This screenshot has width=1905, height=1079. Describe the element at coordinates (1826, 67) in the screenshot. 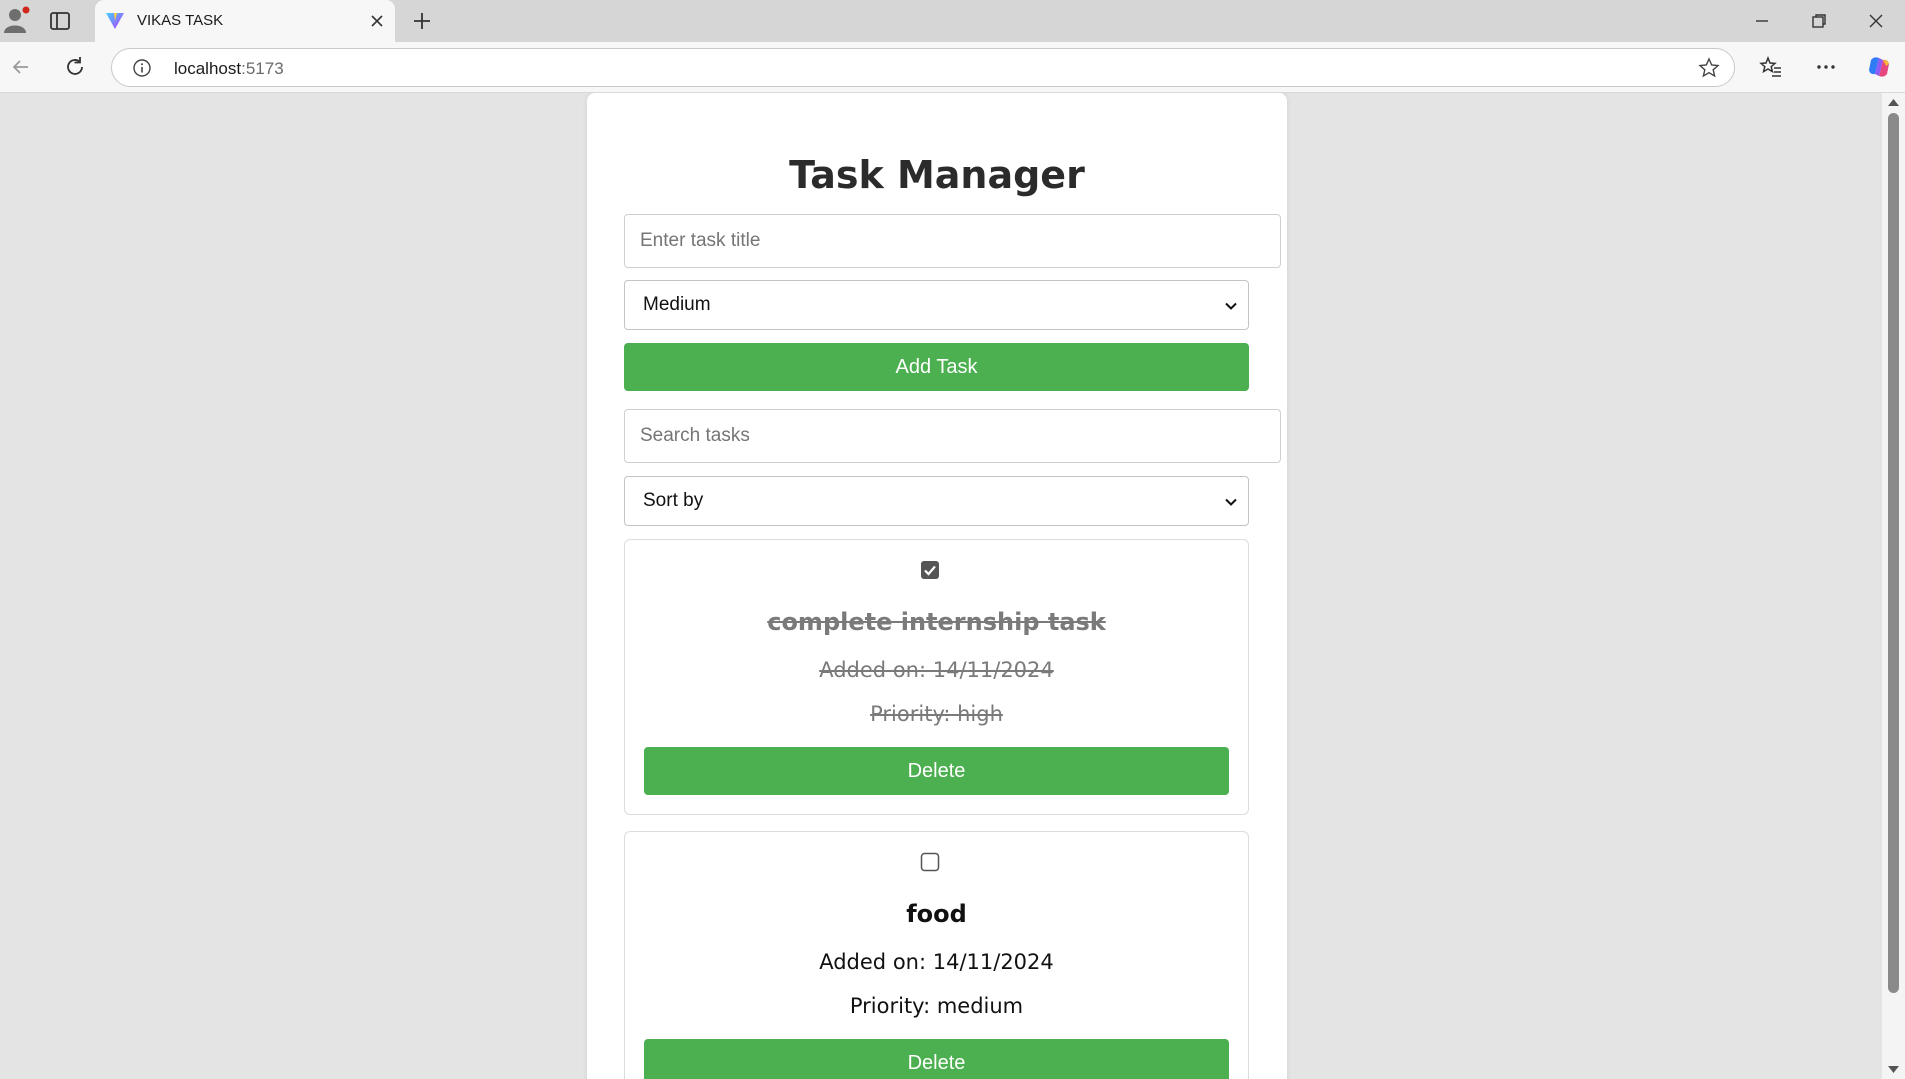

I see `more-options-icon` at that location.